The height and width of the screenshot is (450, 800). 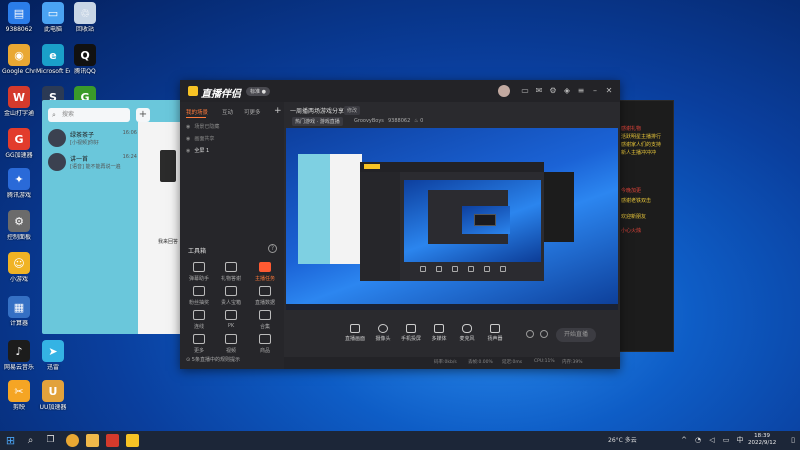 I want to click on notification-icon: ▯, so click(x=793, y=440).